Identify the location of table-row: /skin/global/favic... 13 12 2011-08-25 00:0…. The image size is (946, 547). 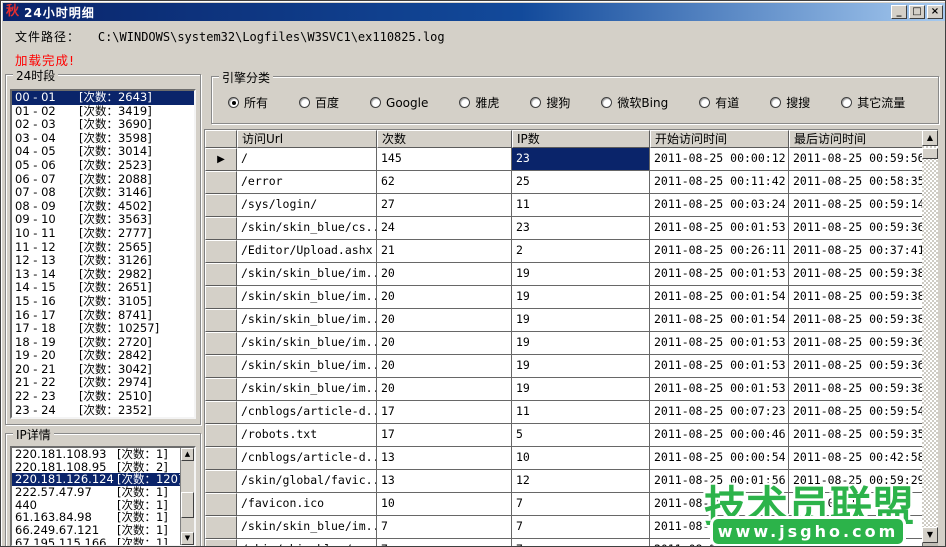
(571, 481).